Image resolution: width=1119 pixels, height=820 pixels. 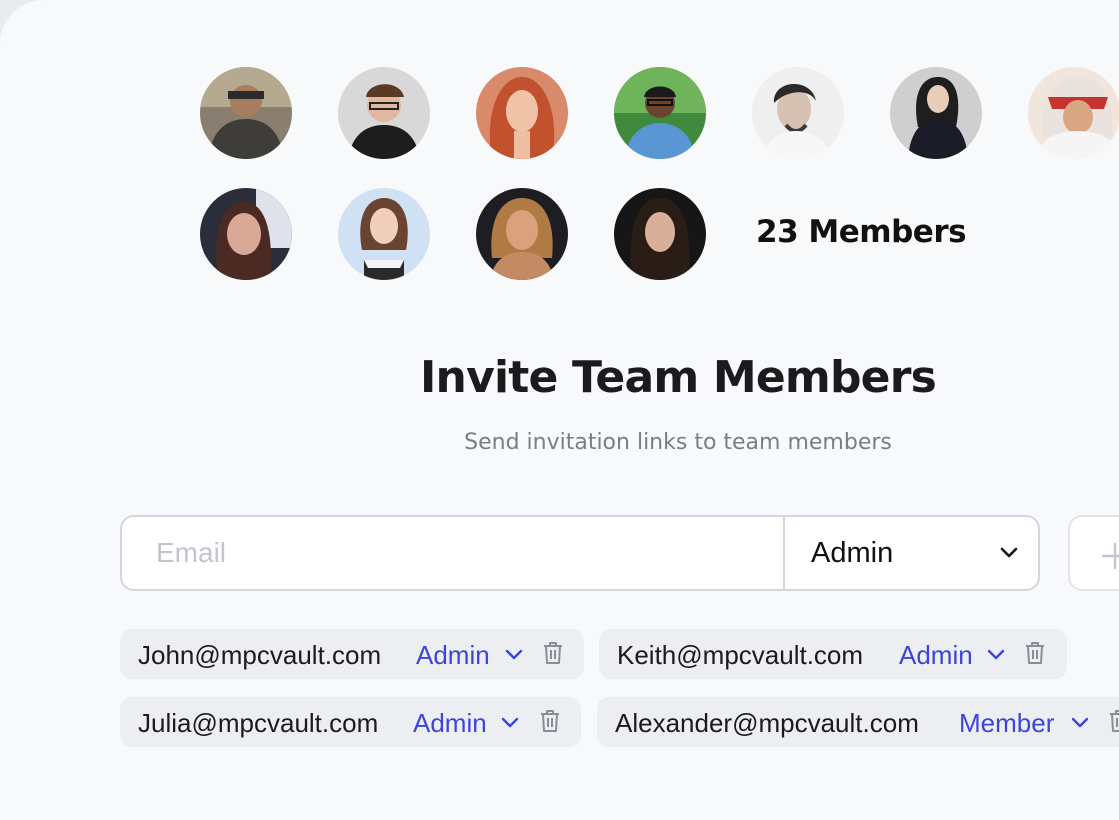 I want to click on invitee-chip: John@mpcvault.com Admin, so click(x=352, y=654).